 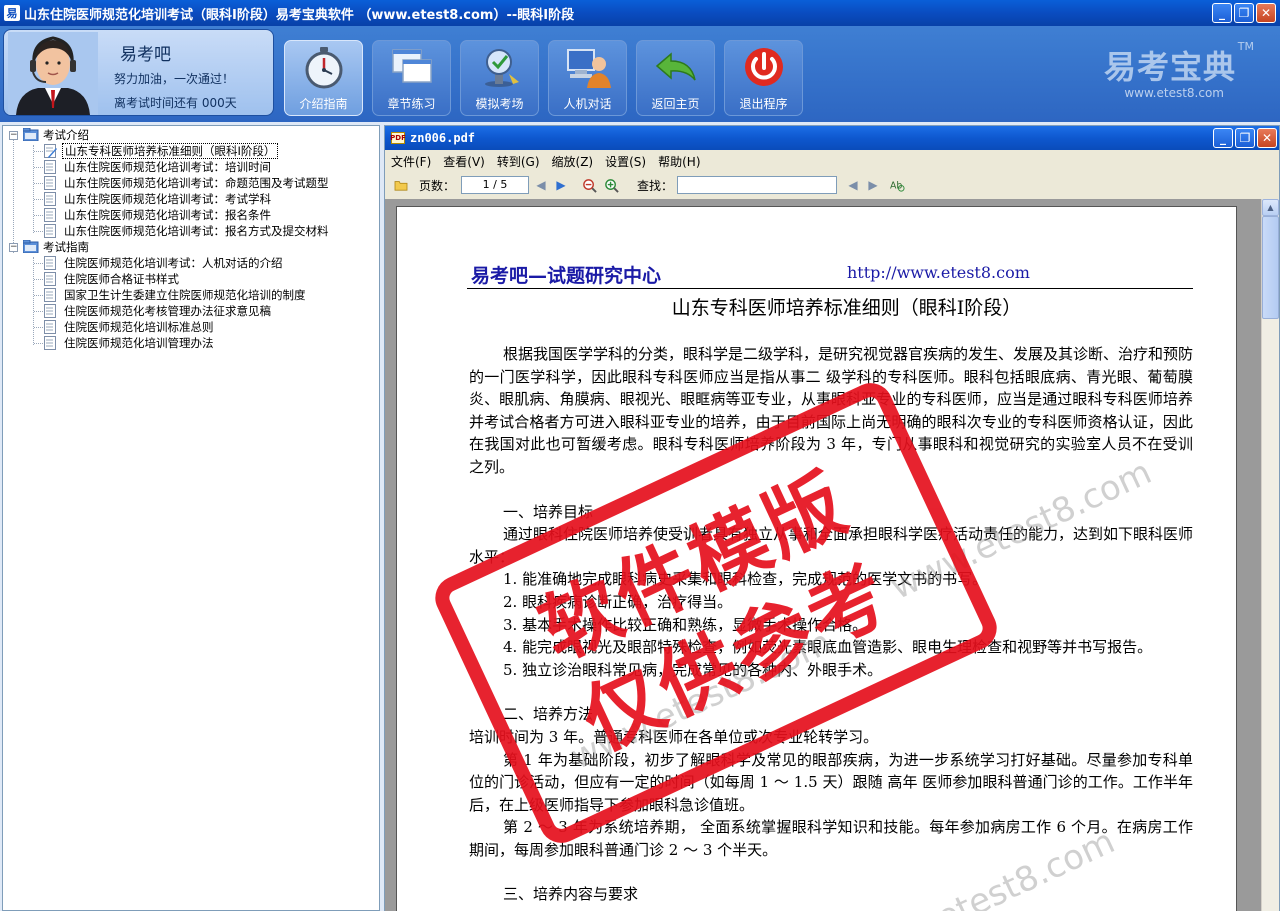 I want to click on tree-group-label: 考试指南, so click(x=66, y=247).